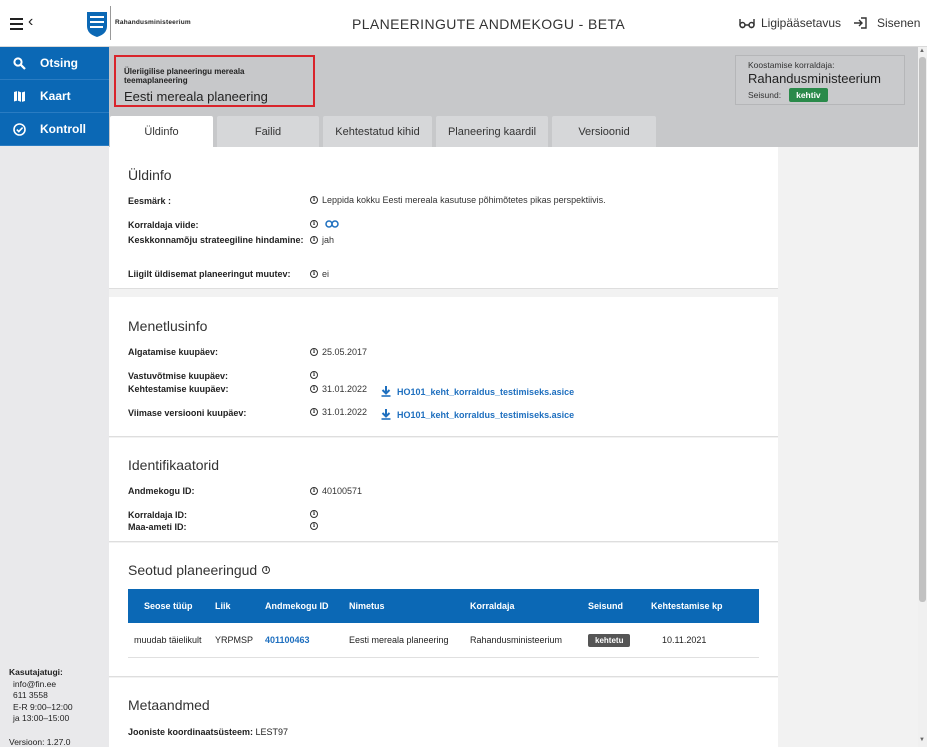 This screenshot has height=747, width=927. What do you see at coordinates (193, 570) in the screenshot?
I see `related-title: Seotud planeeringud` at bounding box center [193, 570].